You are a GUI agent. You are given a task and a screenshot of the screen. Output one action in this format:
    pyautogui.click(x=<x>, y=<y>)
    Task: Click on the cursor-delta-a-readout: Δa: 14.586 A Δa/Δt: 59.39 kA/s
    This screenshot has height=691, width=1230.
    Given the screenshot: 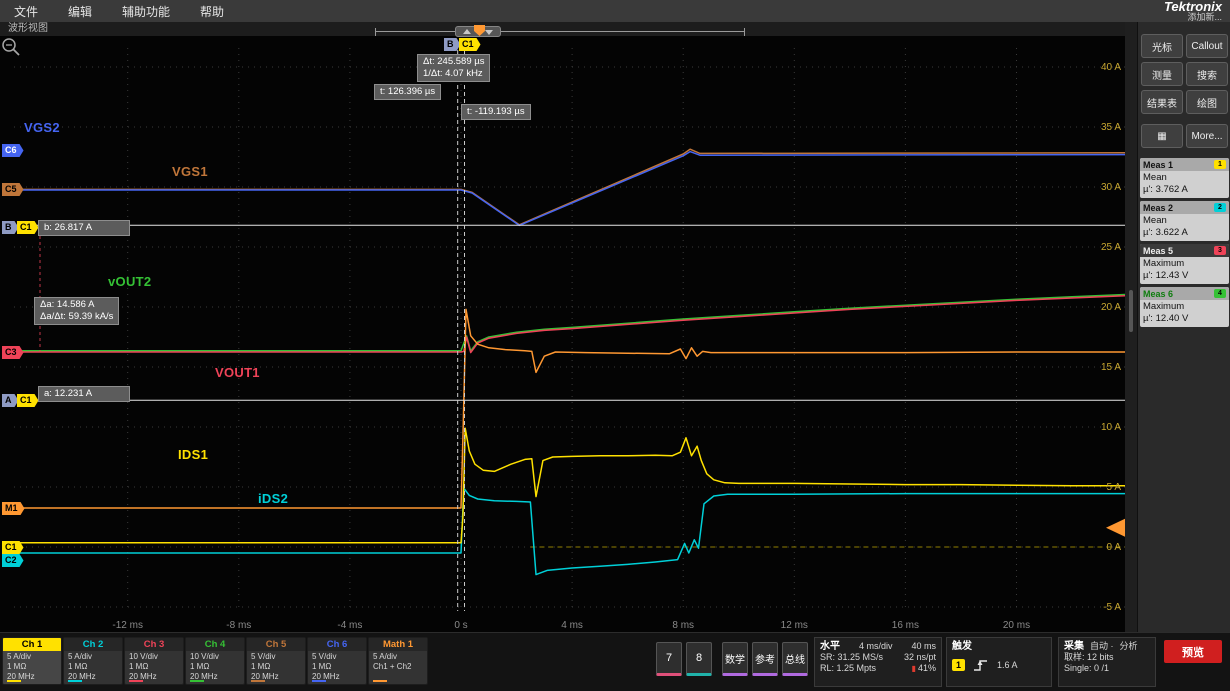 What is the action you would take?
    pyautogui.click(x=77, y=311)
    